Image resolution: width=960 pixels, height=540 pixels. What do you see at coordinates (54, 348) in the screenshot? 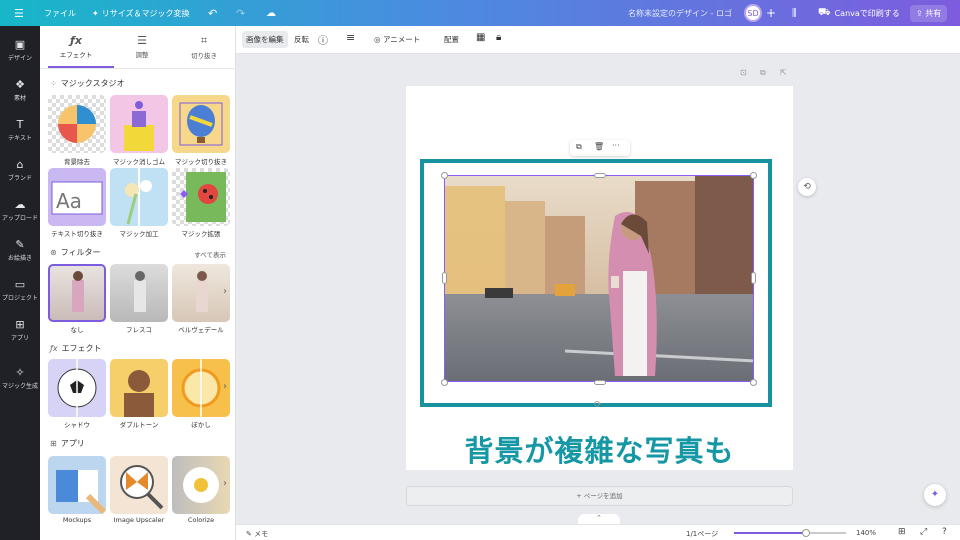
I see `fx-icon: ƒx` at bounding box center [54, 348].